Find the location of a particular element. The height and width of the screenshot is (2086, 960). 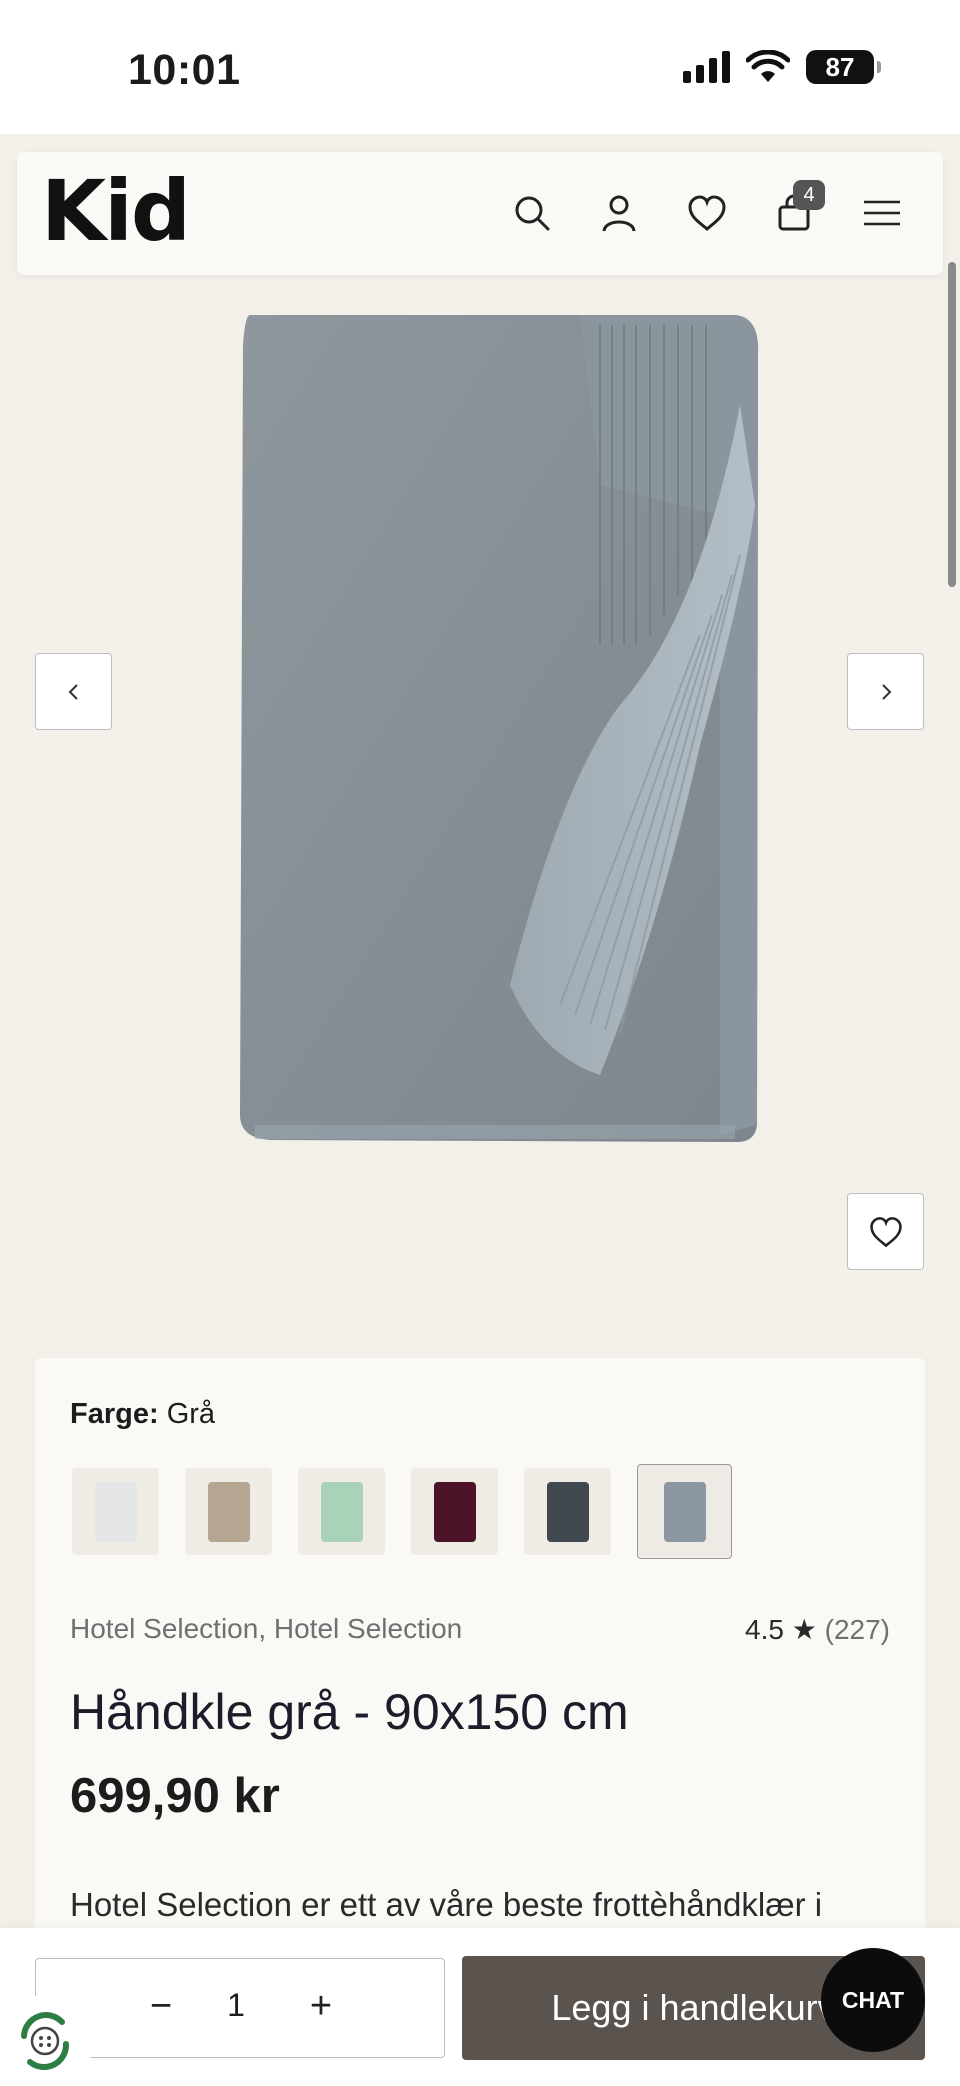

swatch-grey-selected is located at coordinates (684, 1511).